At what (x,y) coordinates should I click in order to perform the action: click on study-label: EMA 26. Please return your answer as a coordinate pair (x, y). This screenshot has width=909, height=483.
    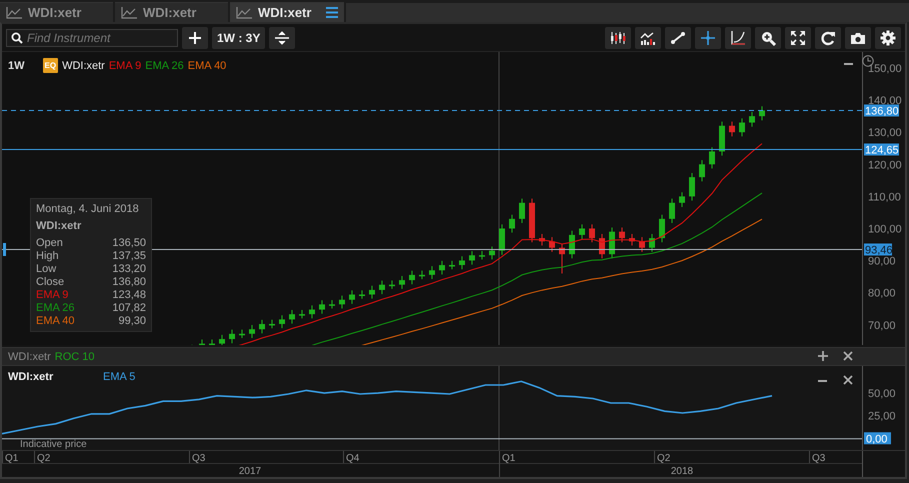
    Looking at the image, I should click on (164, 66).